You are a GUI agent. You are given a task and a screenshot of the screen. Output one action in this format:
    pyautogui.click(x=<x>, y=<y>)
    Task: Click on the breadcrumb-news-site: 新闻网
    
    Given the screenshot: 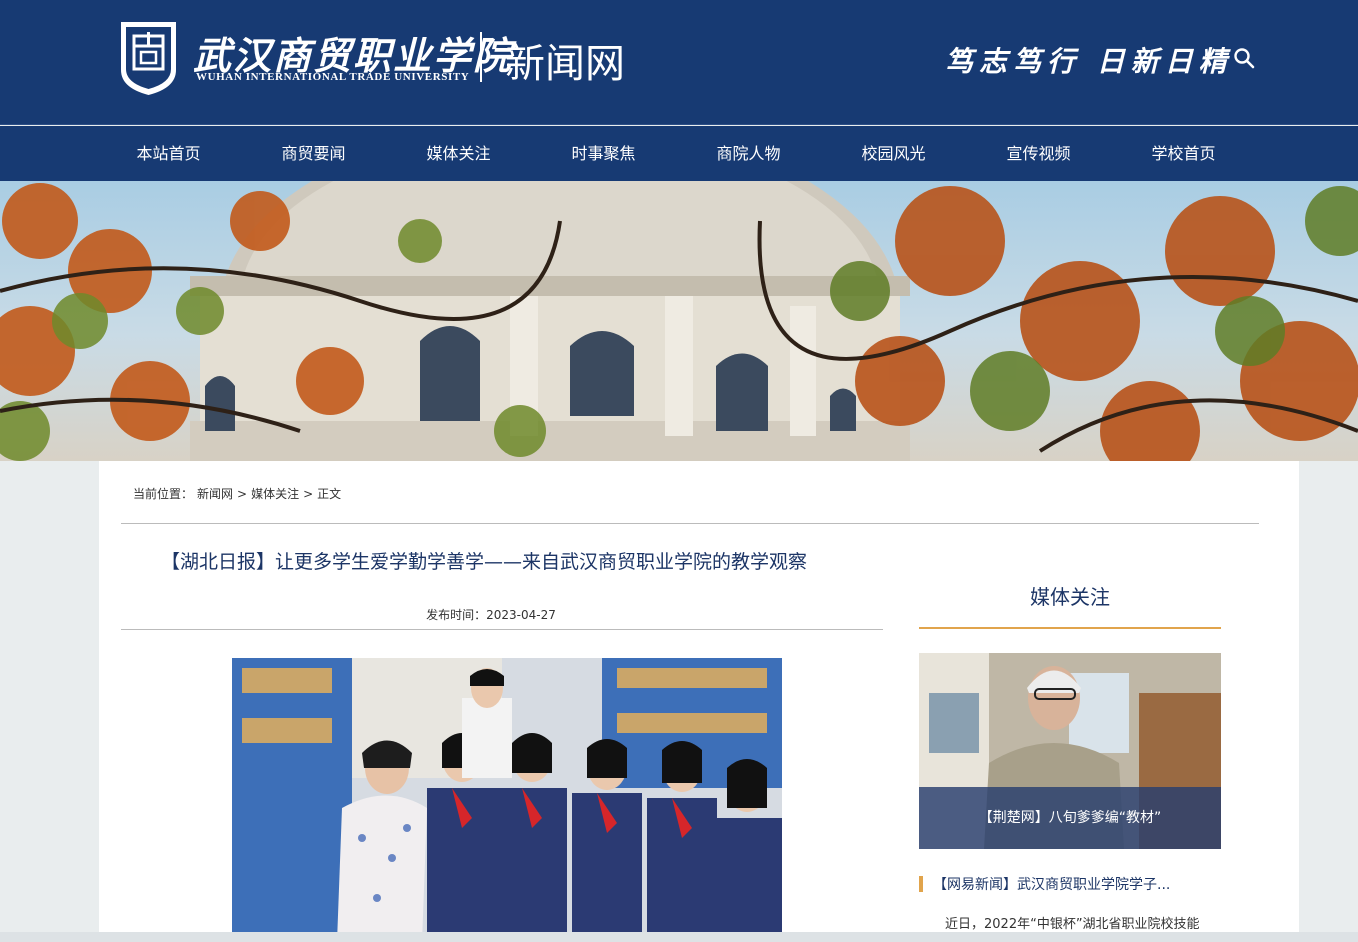 What is the action you would take?
    pyautogui.click(x=215, y=494)
    